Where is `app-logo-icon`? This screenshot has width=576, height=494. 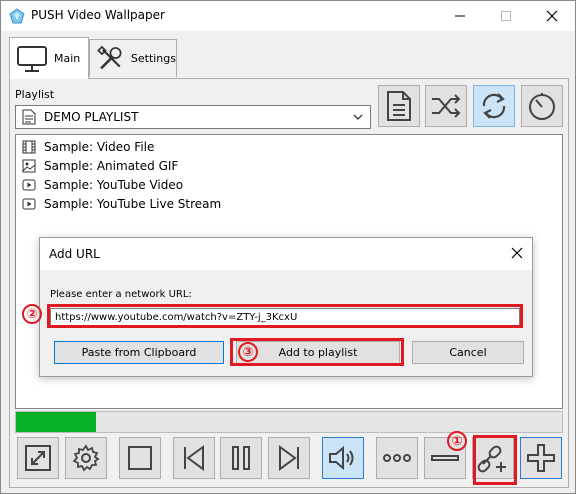
app-logo-icon is located at coordinates (17, 16).